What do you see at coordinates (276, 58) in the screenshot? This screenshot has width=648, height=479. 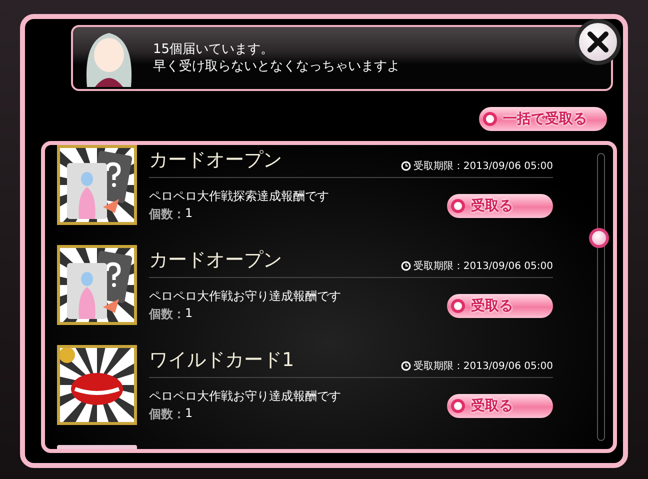 I see `message-text: 15個届いています。 早く受け取らないとなくなっちゃいますよ` at bounding box center [276, 58].